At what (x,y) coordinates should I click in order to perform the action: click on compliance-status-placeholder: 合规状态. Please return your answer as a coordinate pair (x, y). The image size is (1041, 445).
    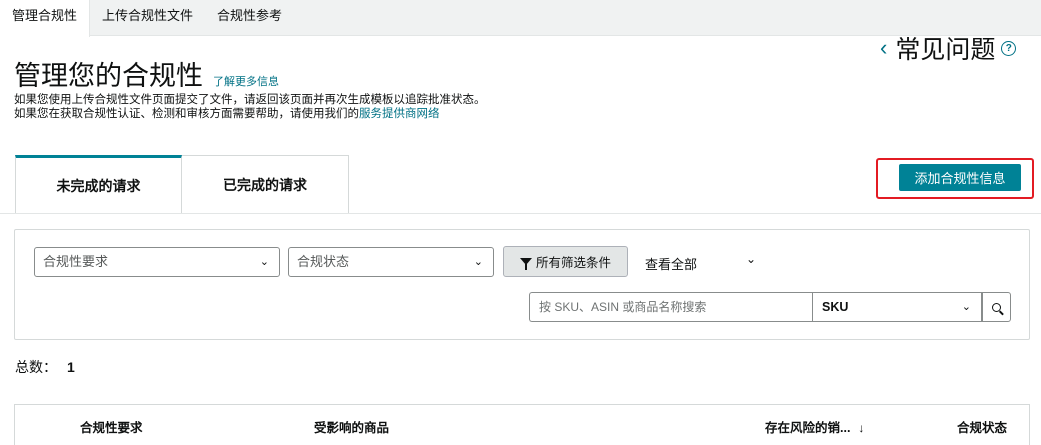
    Looking at the image, I should click on (323, 261).